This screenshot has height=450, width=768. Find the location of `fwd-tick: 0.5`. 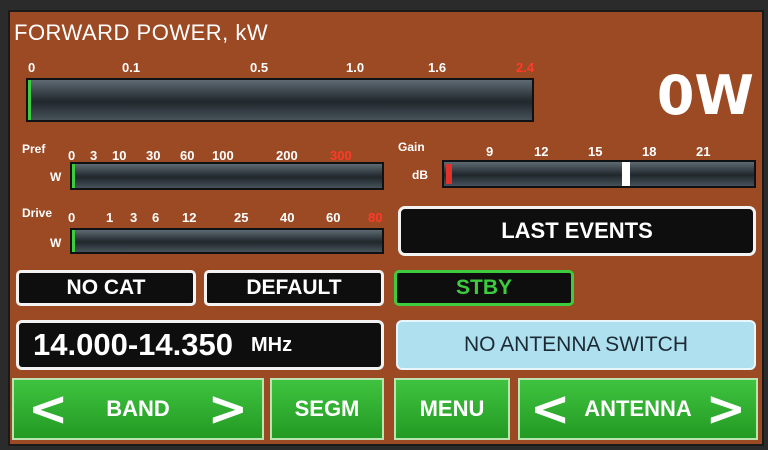

fwd-tick: 0.5 is located at coordinates (259, 67).